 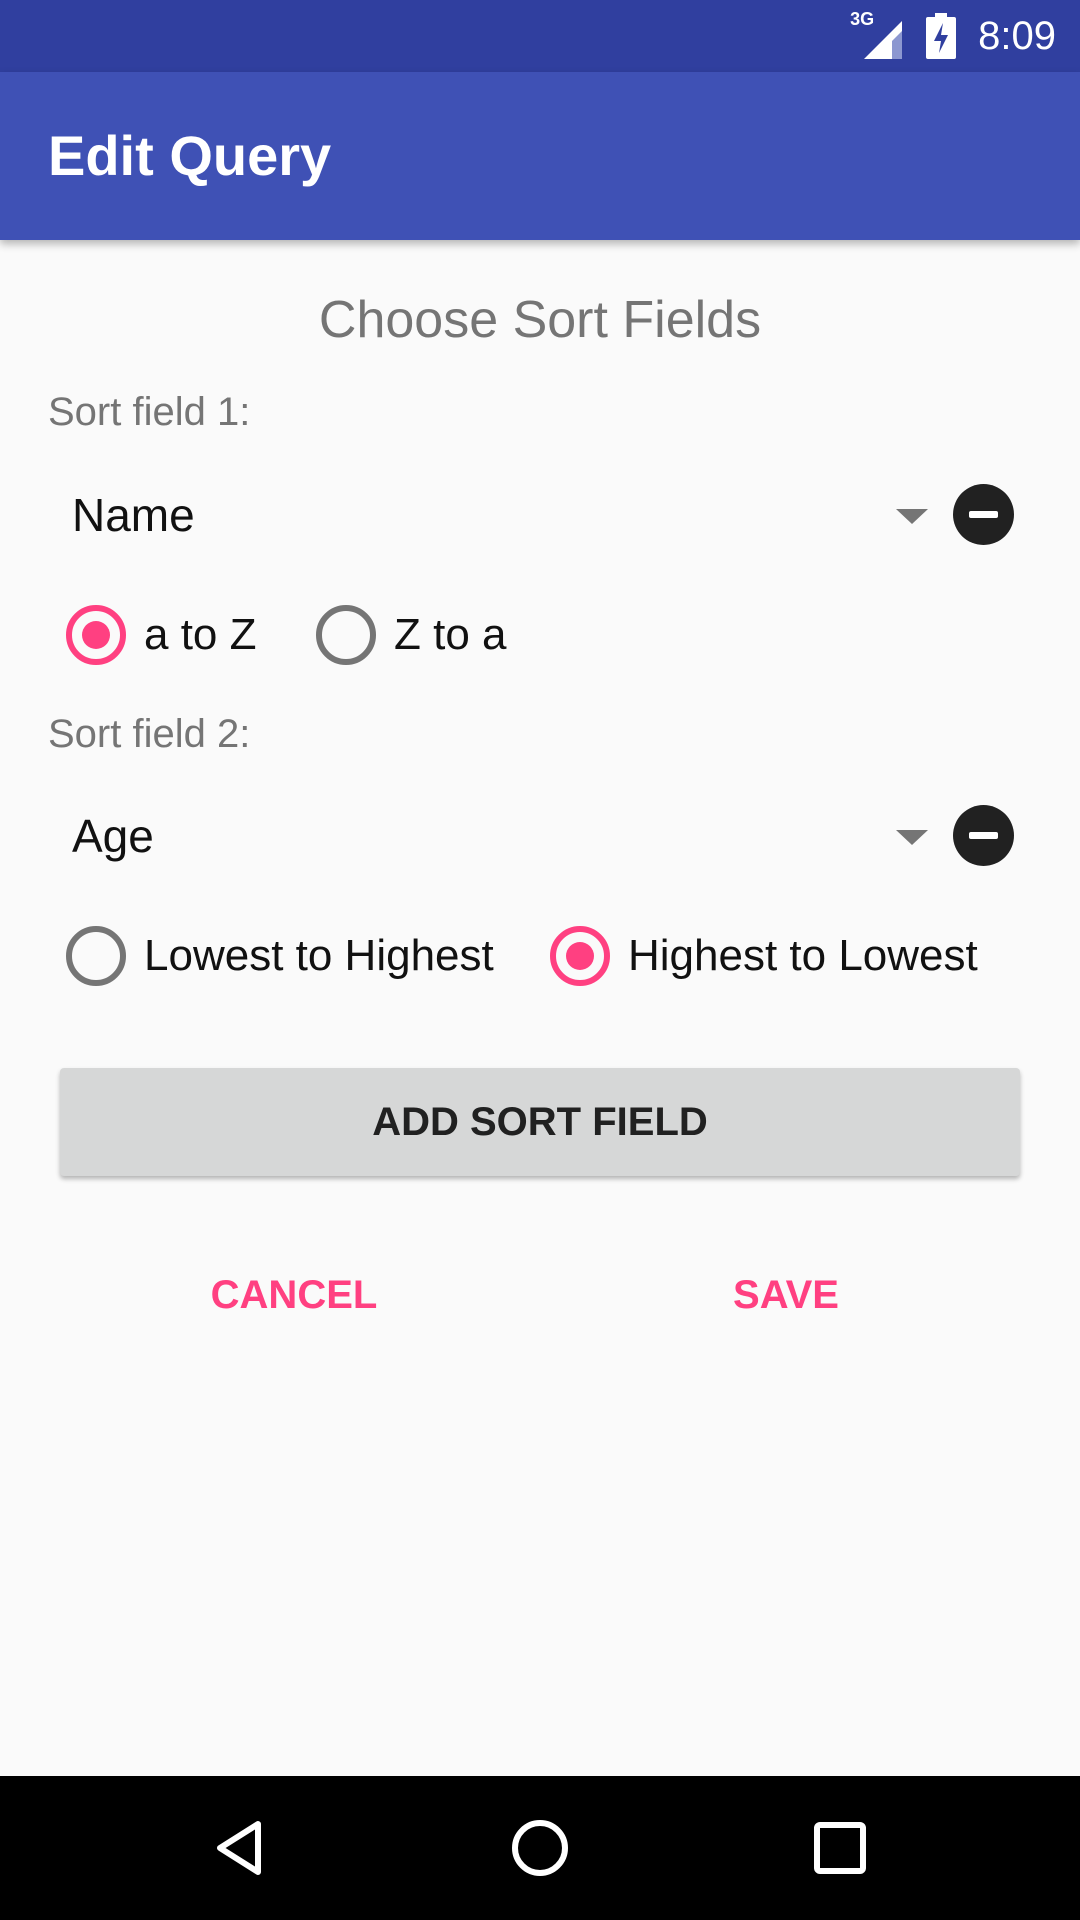 I want to click on sort-field-2-asc-radio: Lowest to Highest, so click(x=280, y=956).